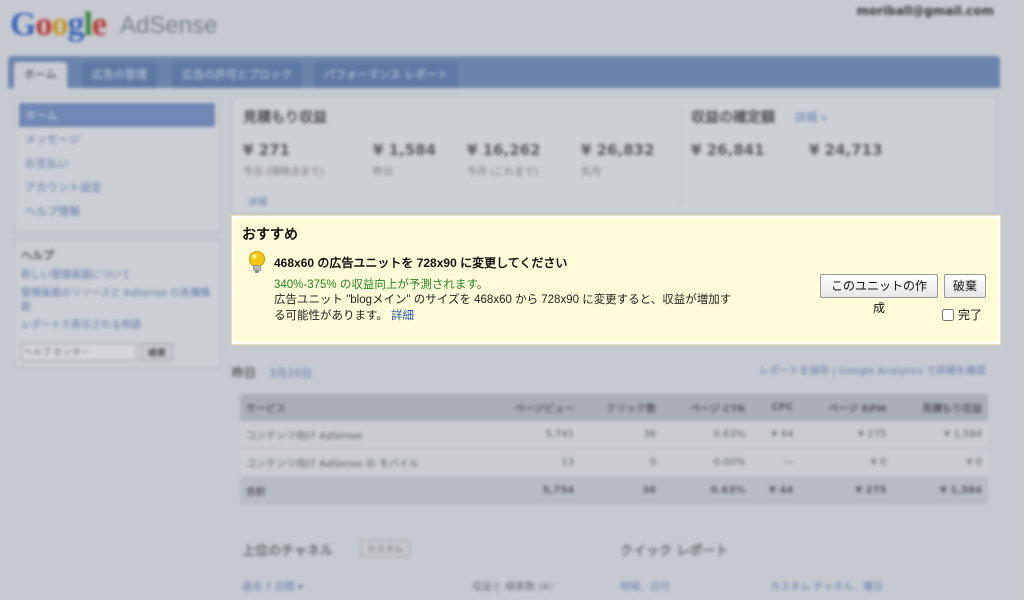  What do you see at coordinates (965, 286) in the screenshot?
I see `dismiss-button: 破棄` at bounding box center [965, 286].